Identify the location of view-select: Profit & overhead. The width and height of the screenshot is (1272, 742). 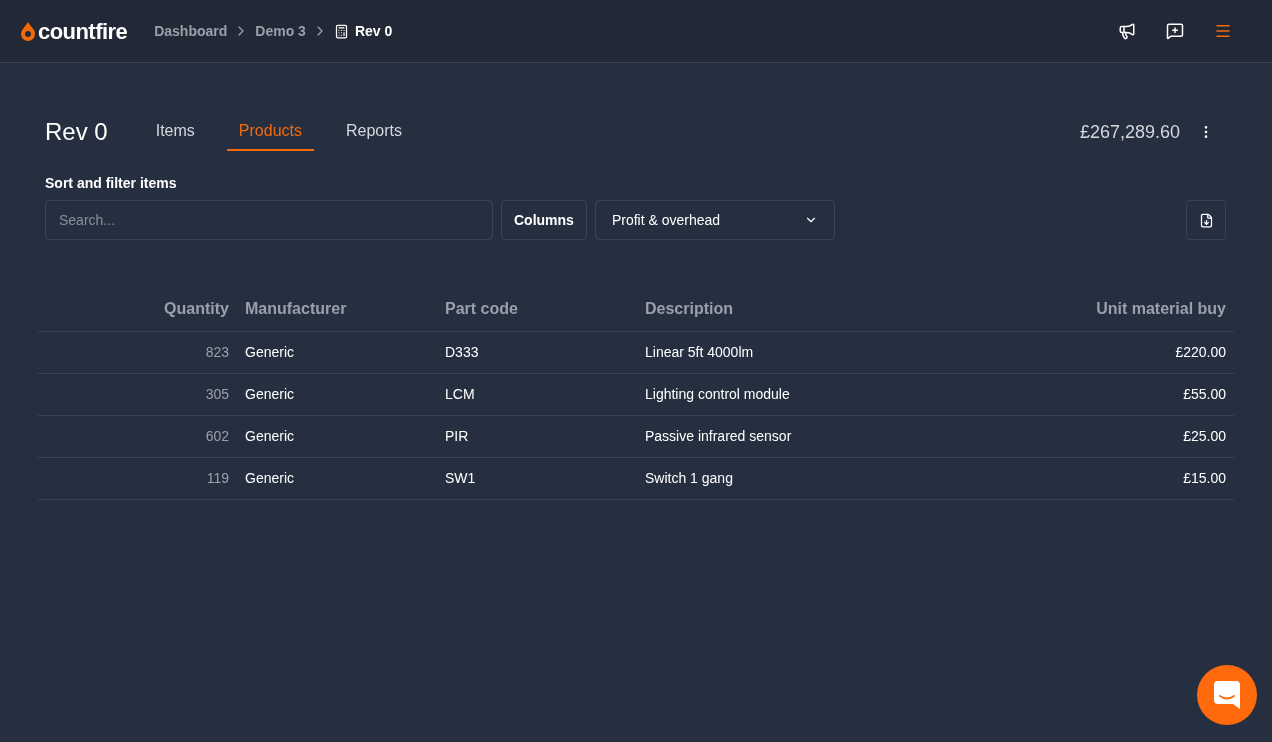
(714, 220).